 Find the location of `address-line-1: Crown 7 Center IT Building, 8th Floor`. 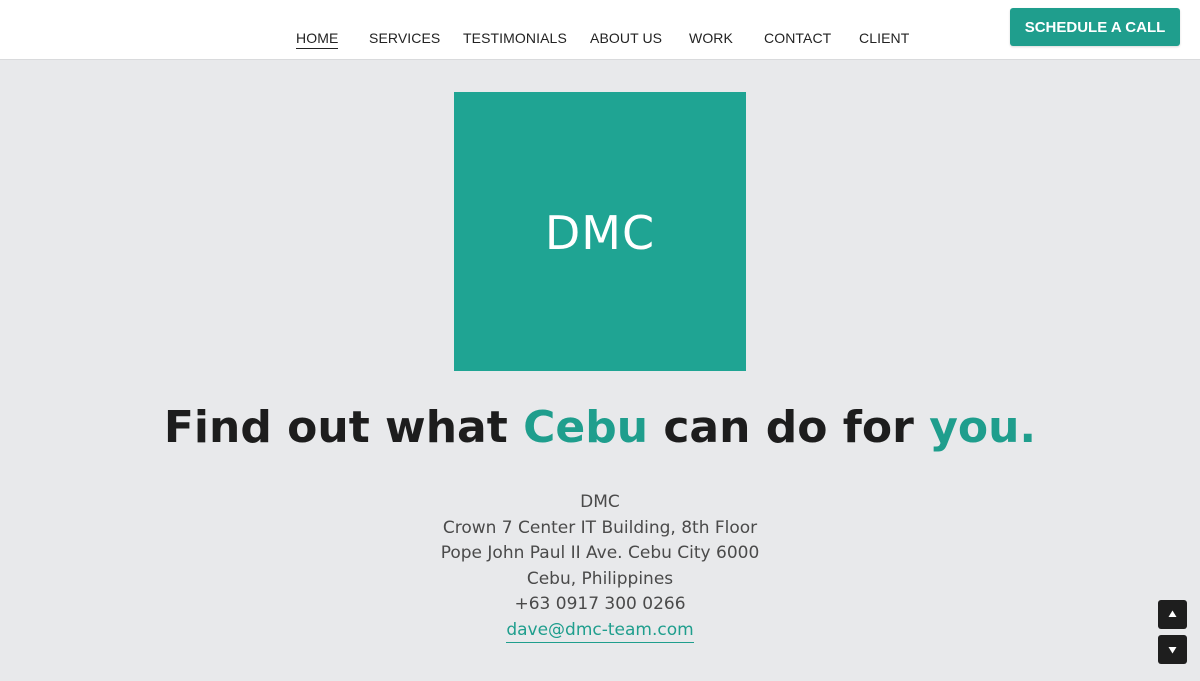

address-line-1: Crown 7 Center IT Building, 8th Floor is located at coordinates (600, 527).